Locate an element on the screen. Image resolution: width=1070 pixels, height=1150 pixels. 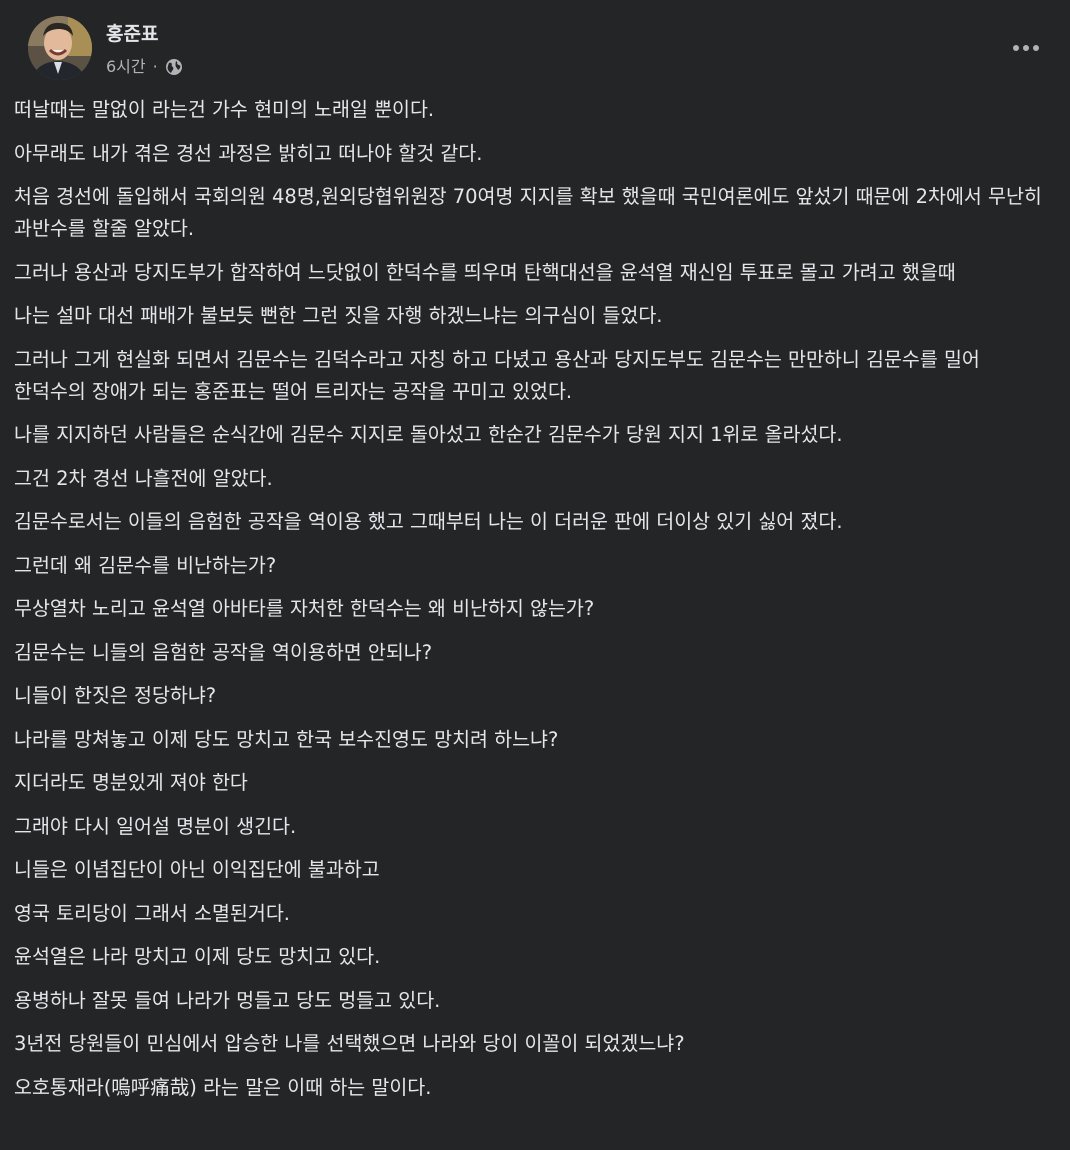
post-paragraph: 무상열차 노리고 윤석열 아바타를 자처한 한덕수는 왜 비난하지 않는가? is located at coordinates (304, 608).